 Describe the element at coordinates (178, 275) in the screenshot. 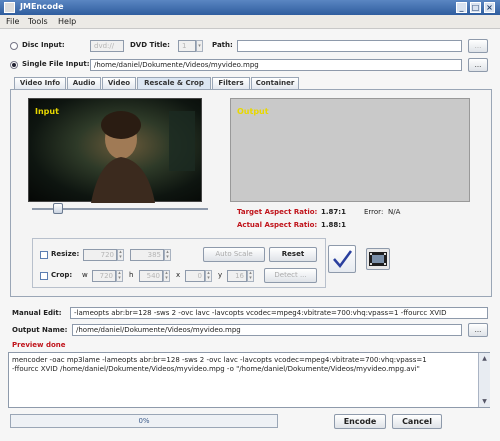

I see `crop-x-label: x` at that location.